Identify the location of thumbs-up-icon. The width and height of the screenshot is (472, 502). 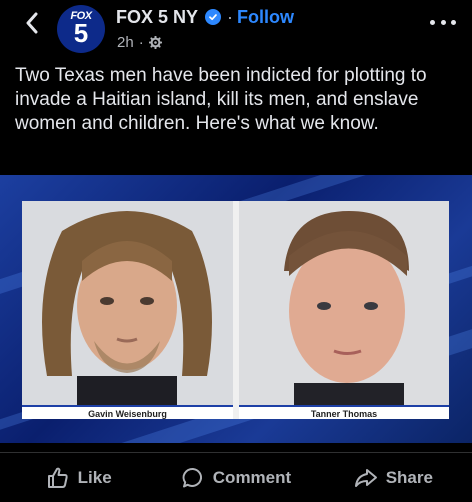
(57, 477).